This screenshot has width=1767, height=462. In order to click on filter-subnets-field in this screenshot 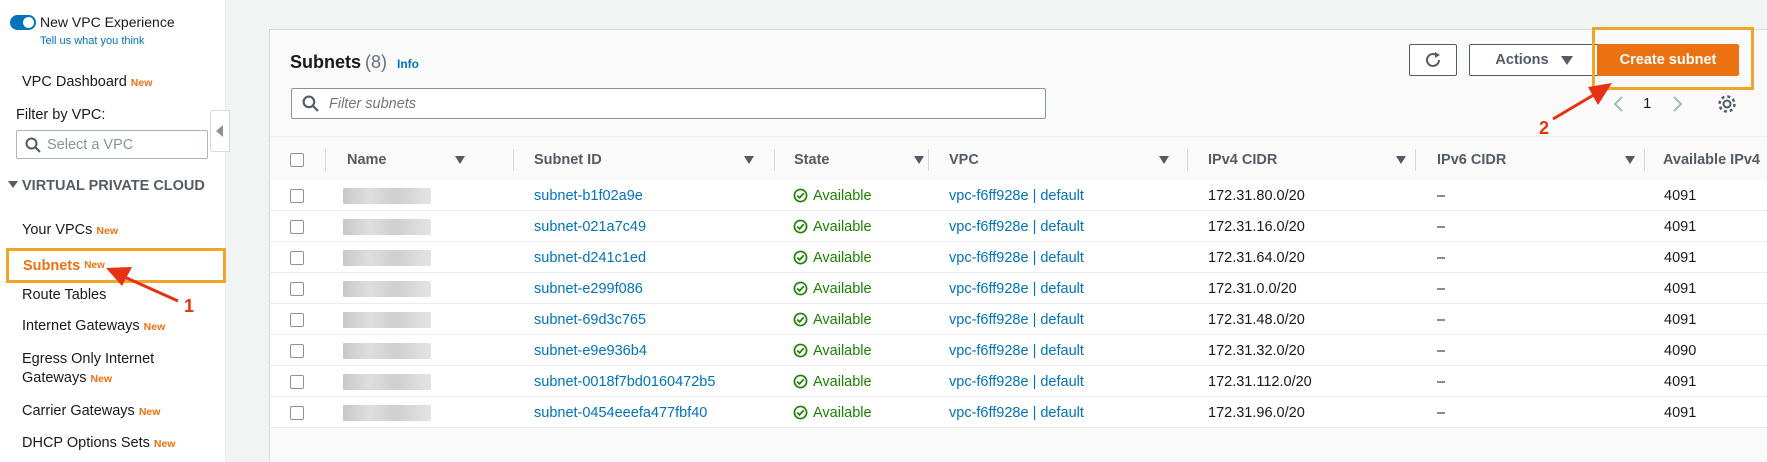, I will do `click(668, 103)`.